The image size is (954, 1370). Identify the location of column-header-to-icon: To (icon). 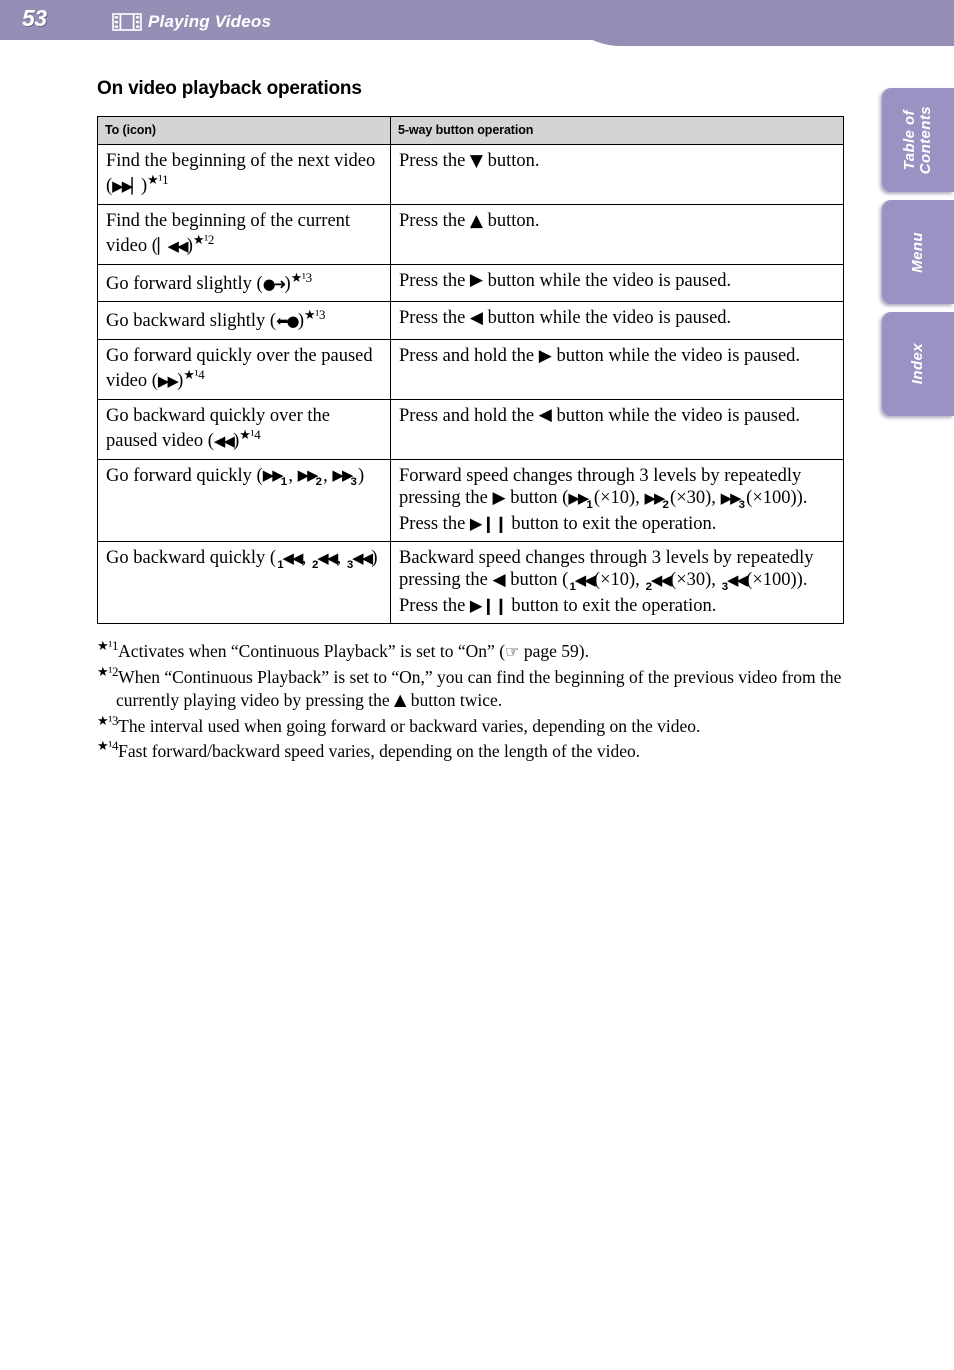
(244, 130).